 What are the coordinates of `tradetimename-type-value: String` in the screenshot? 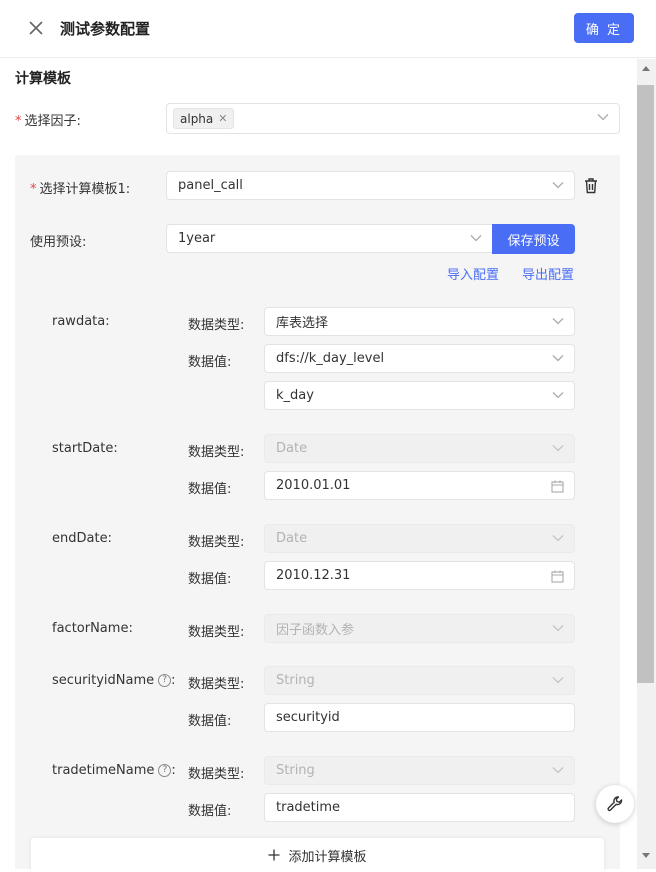 It's located at (295, 770).